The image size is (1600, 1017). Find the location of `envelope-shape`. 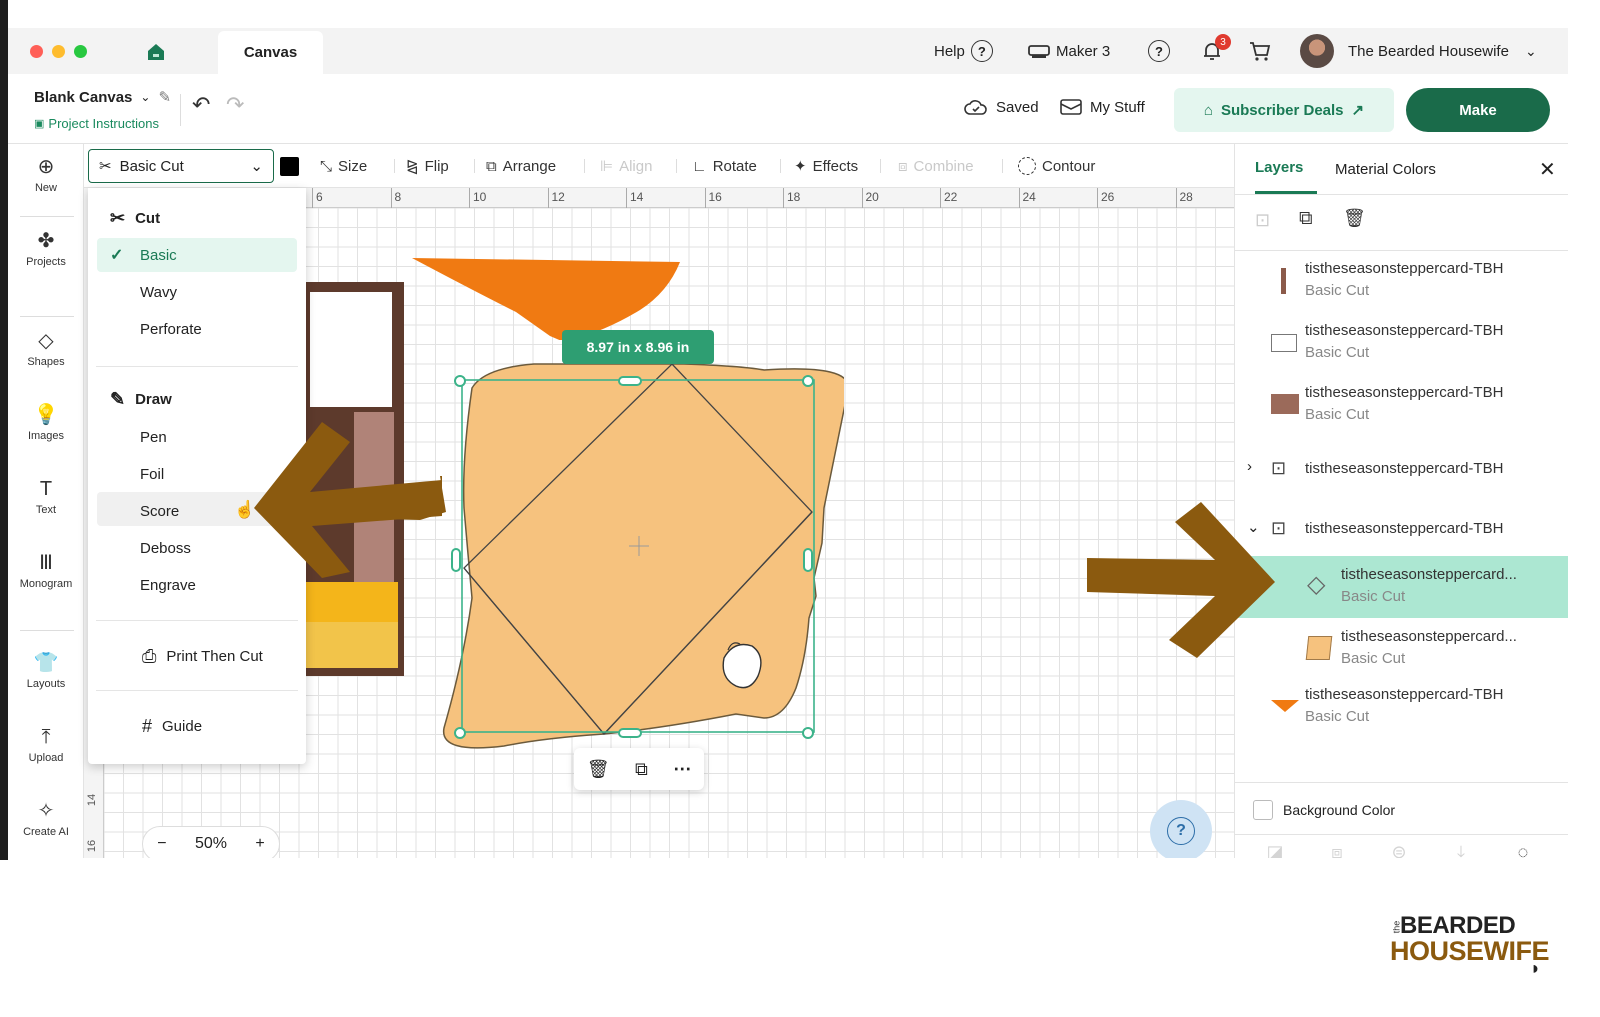

envelope-shape is located at coordinates (634, 568).